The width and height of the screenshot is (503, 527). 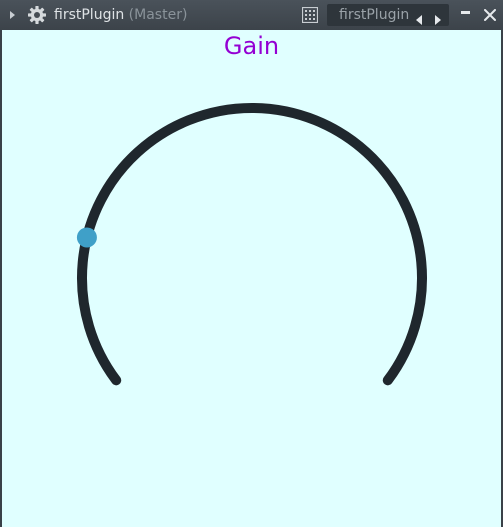 What do you see at coordinates (419, 19) in the screenshot?
I see `prev-preset-icon` at bounding box center [419, 19].